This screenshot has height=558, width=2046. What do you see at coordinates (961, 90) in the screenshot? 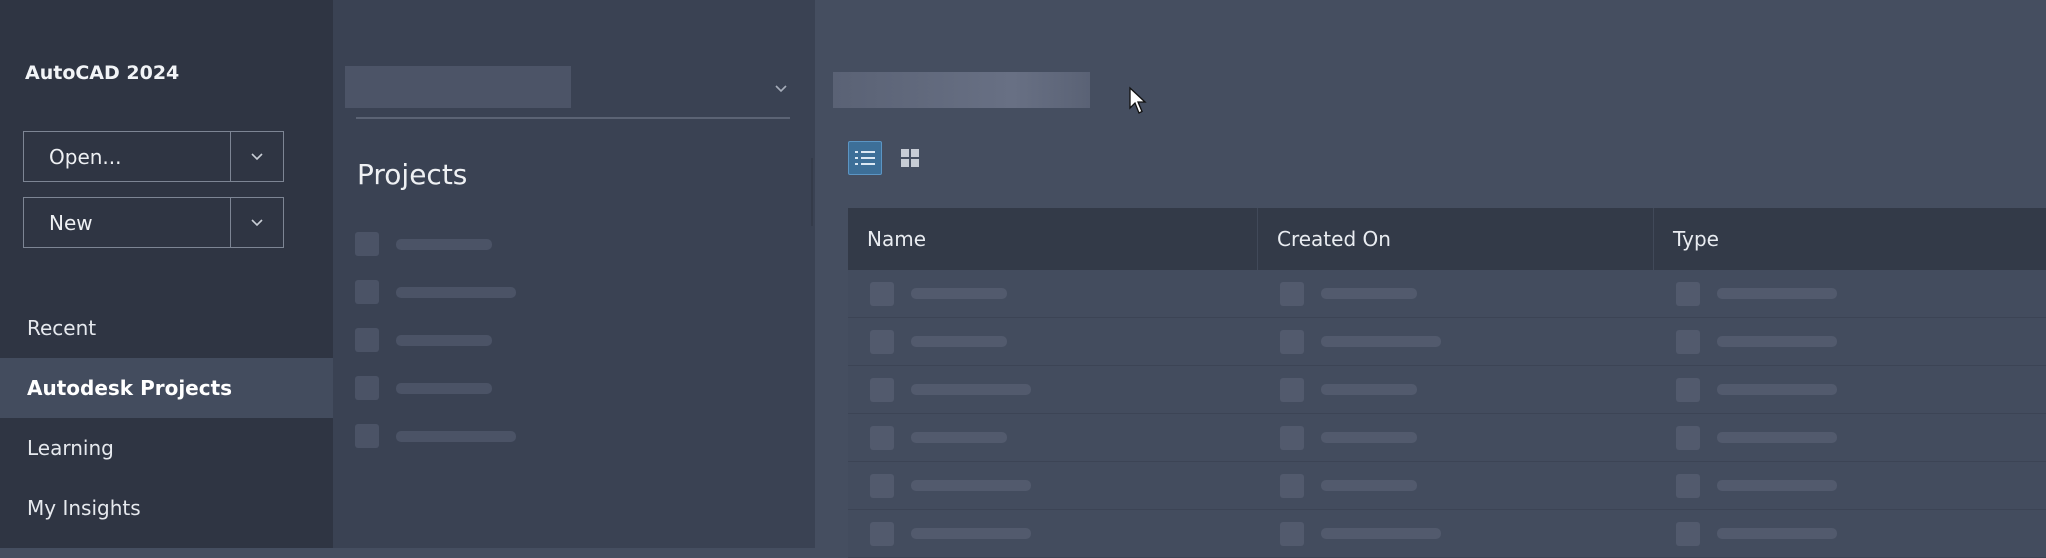
I see `breadcrumb-placeholder` at bounding box center [961, 90].